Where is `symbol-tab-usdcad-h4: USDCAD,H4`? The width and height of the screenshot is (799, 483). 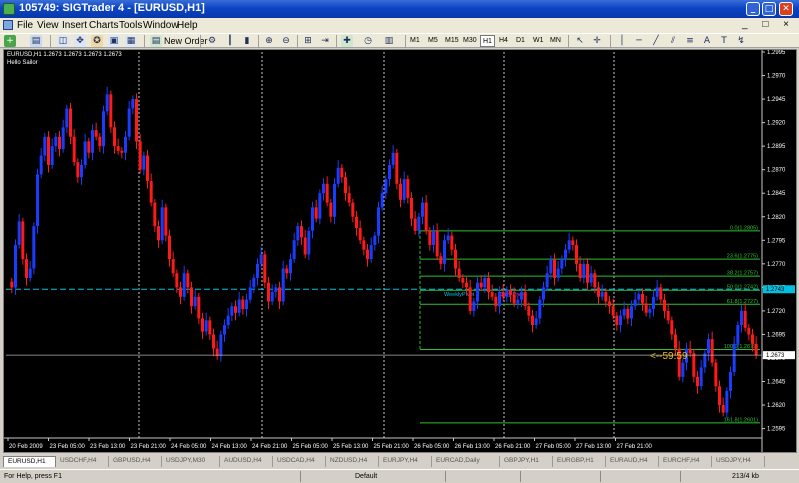
symbol-tab-usdcad-h4: USDCAD,H4 is located at coordinates (299, 461).